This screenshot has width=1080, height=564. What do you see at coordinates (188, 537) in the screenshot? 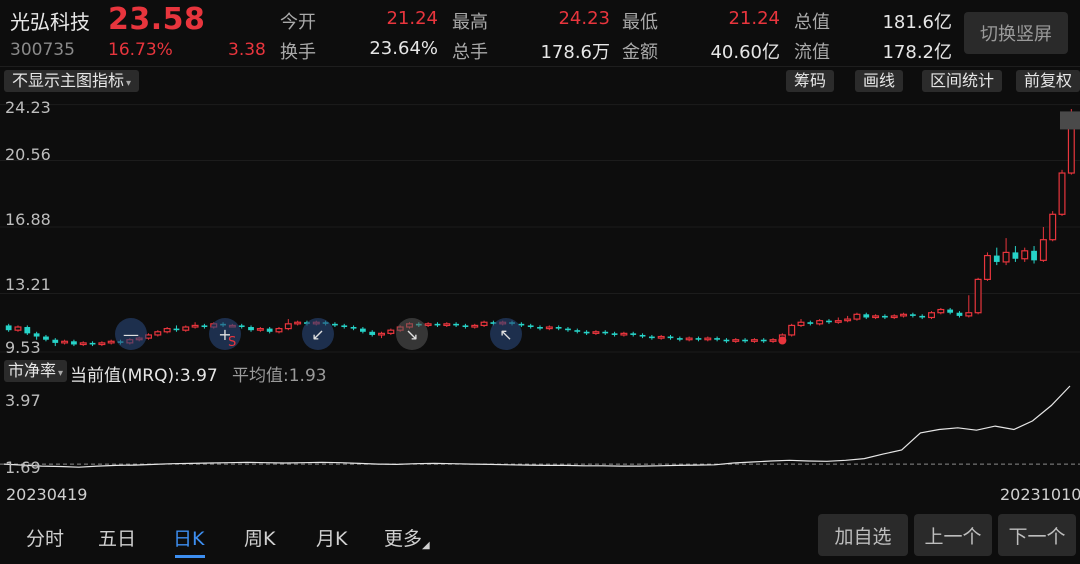
I see `tab-daily-k: 日K` at bounding box center [188, 537].